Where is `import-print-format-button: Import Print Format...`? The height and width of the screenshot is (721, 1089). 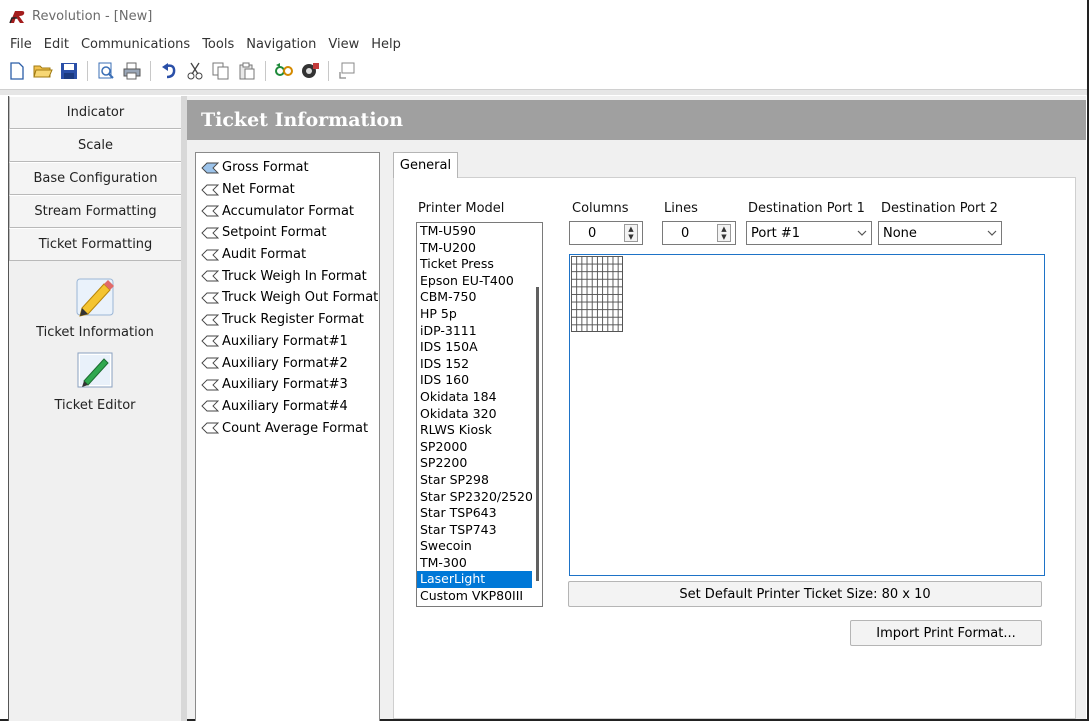
import-print-format-button: Import Print Format... is located at coordinates (946, 633).